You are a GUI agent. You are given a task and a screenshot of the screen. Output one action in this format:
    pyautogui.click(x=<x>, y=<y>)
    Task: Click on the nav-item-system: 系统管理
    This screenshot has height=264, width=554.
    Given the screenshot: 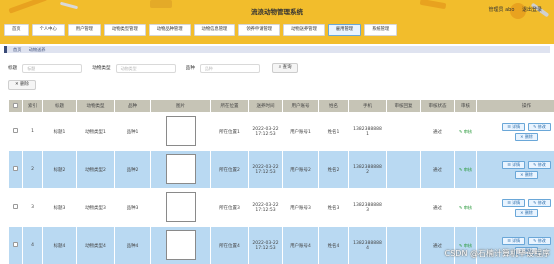 What is the action you would take?
    pyautogui.click(x=381, y=30)
    